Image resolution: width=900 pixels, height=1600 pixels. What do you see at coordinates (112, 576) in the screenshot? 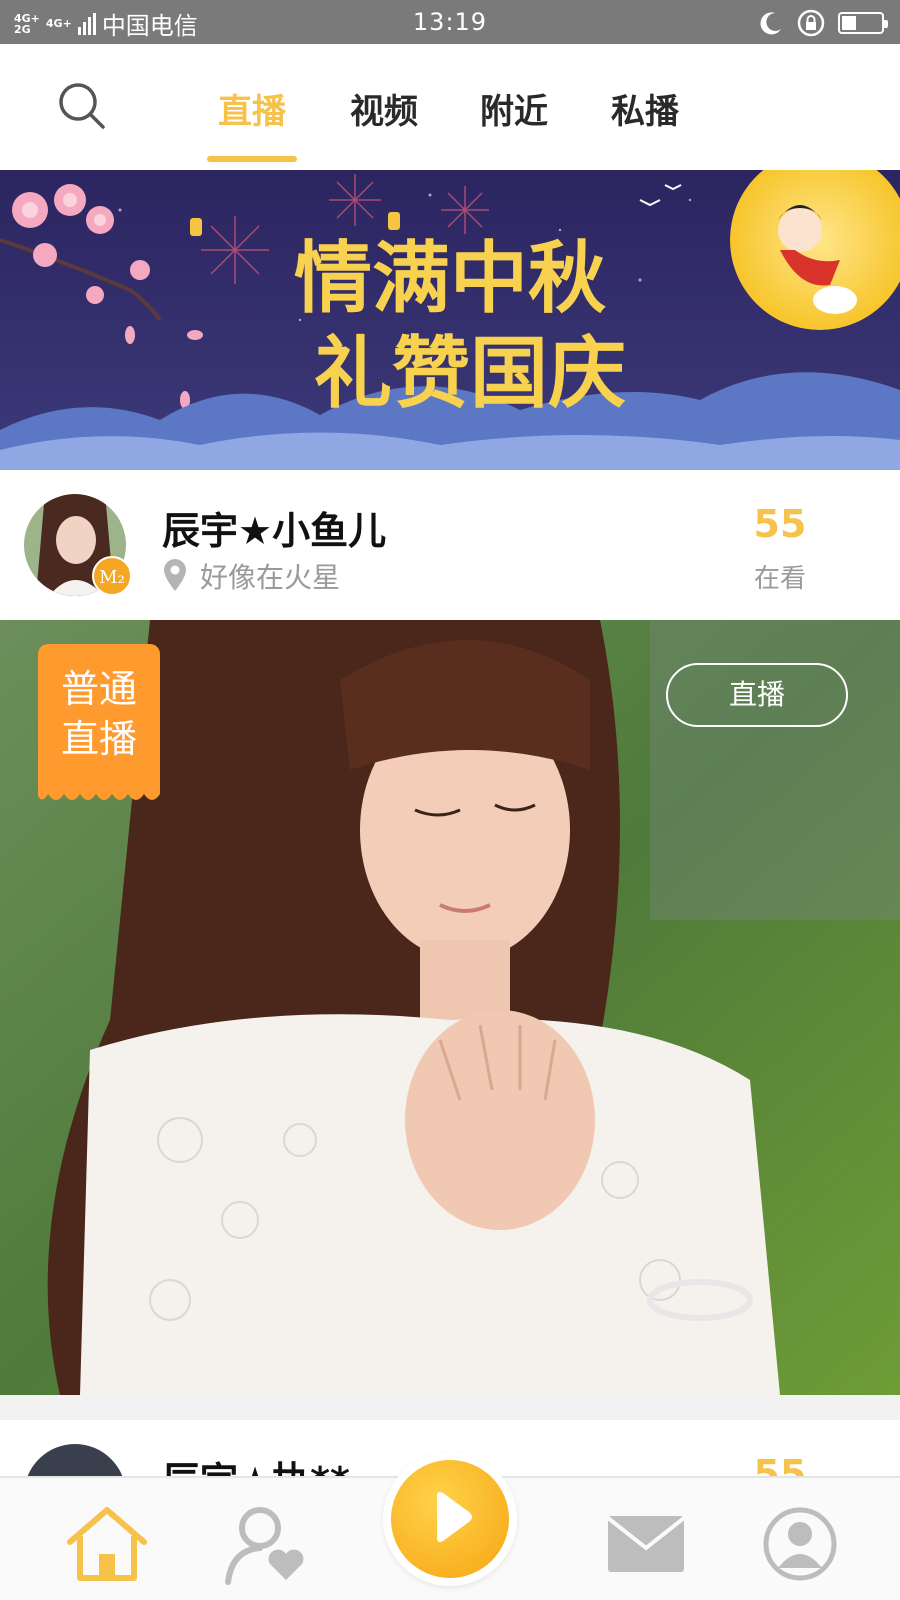
I see `level-badge: M₂` at bounding box center [112, 576].